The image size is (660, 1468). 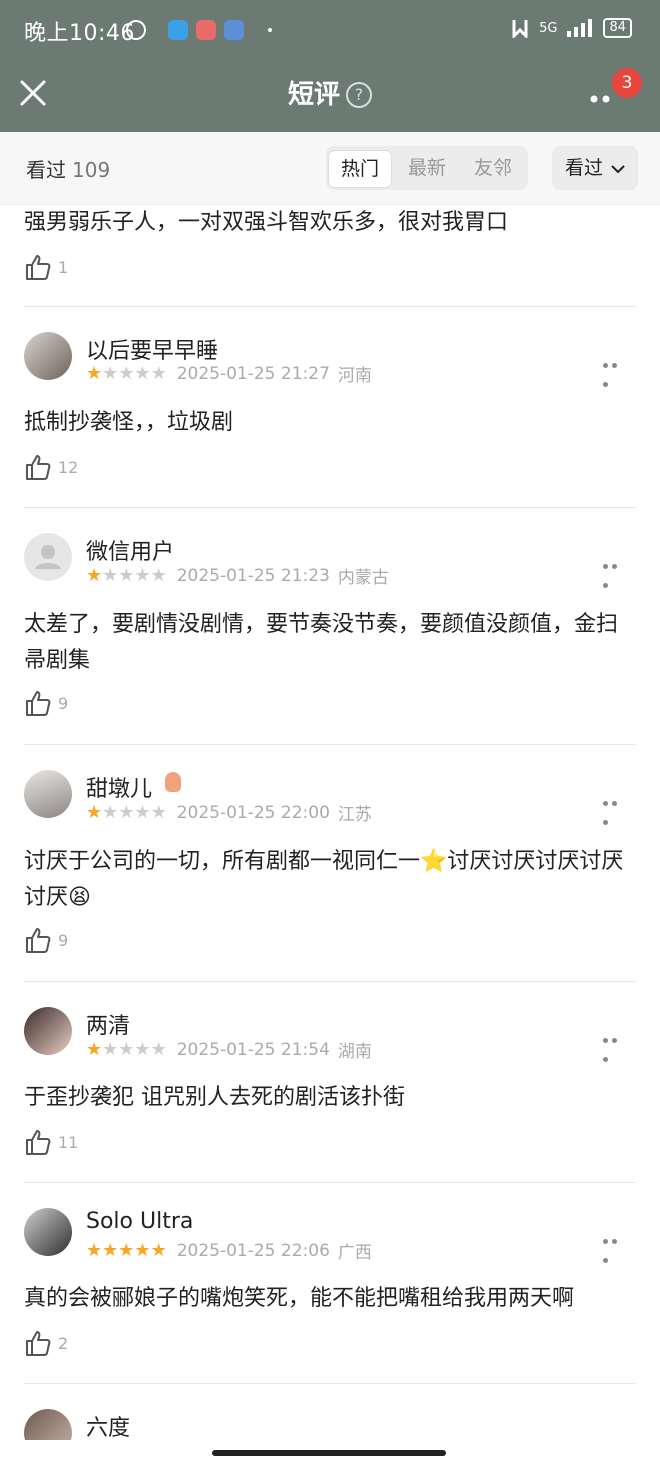 I want to click on review-date: 2025-01-25 21:27, so click(x=253, y=373).